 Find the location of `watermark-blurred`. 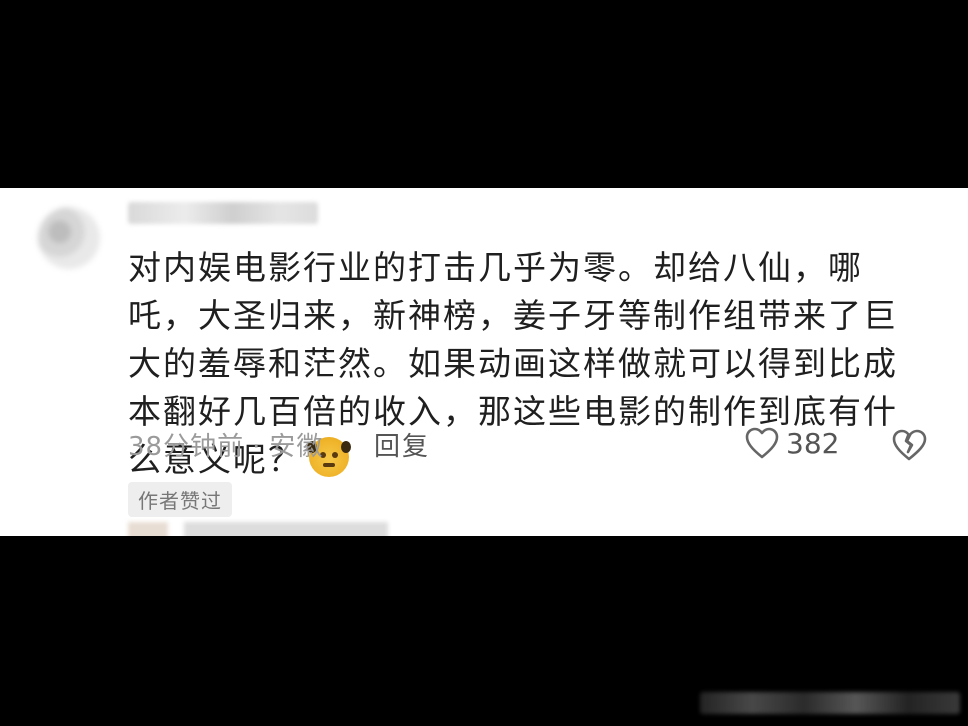

watermark-blurred is located at coordinates (830, 703).